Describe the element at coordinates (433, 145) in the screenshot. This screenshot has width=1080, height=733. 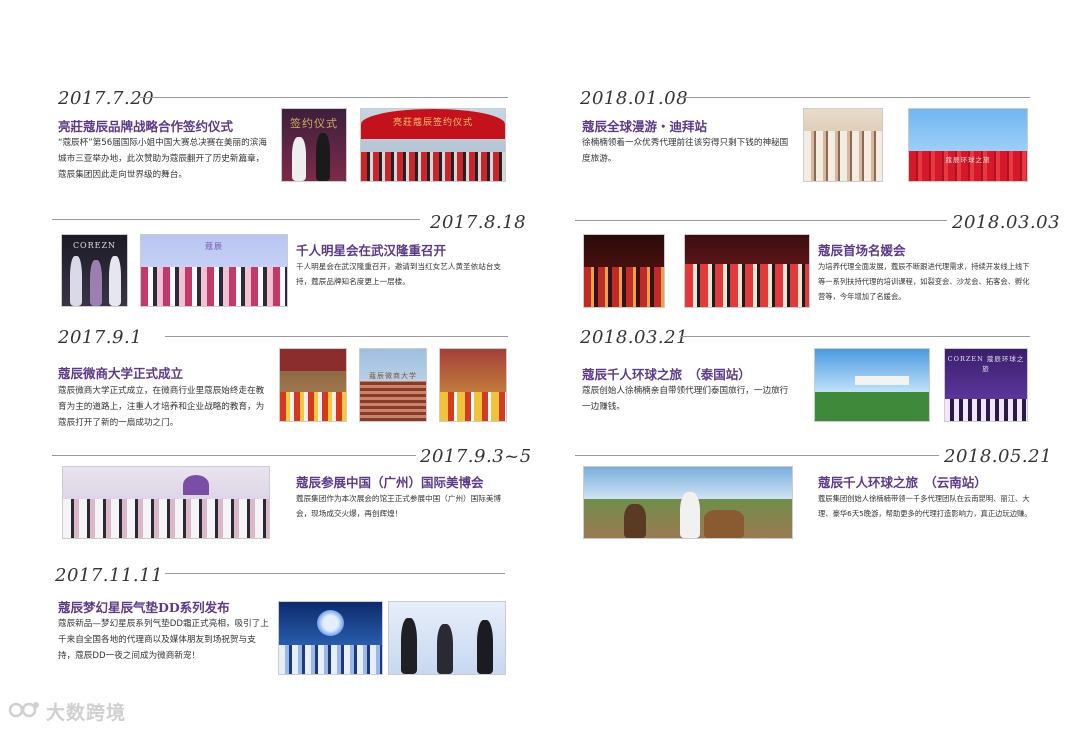
I see `event-photo: 亮莊蔻辰签约仪式` at that location.